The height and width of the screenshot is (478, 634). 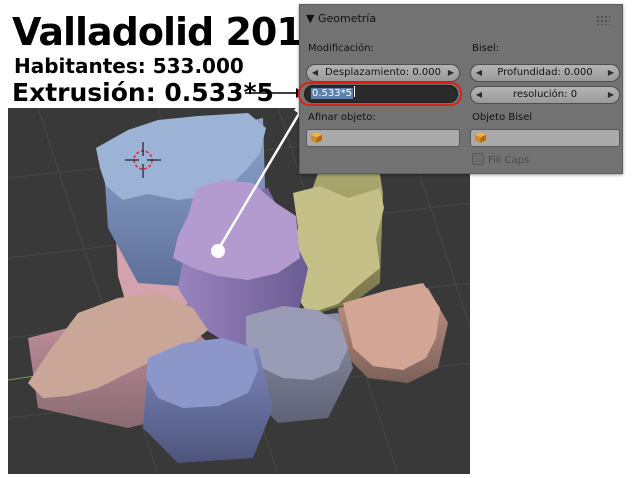 I want to click on bevel-object-field, so click(x=545, y=138).